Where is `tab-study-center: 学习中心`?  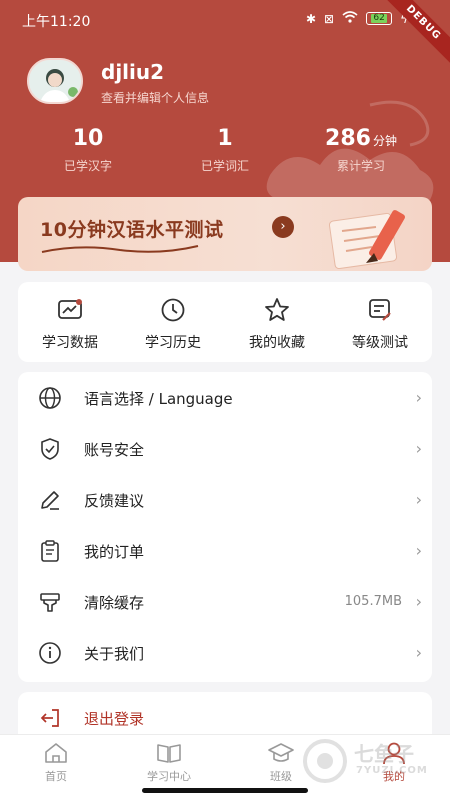 tab-study-center: 学习中心 is located at coordinates (169, 762).